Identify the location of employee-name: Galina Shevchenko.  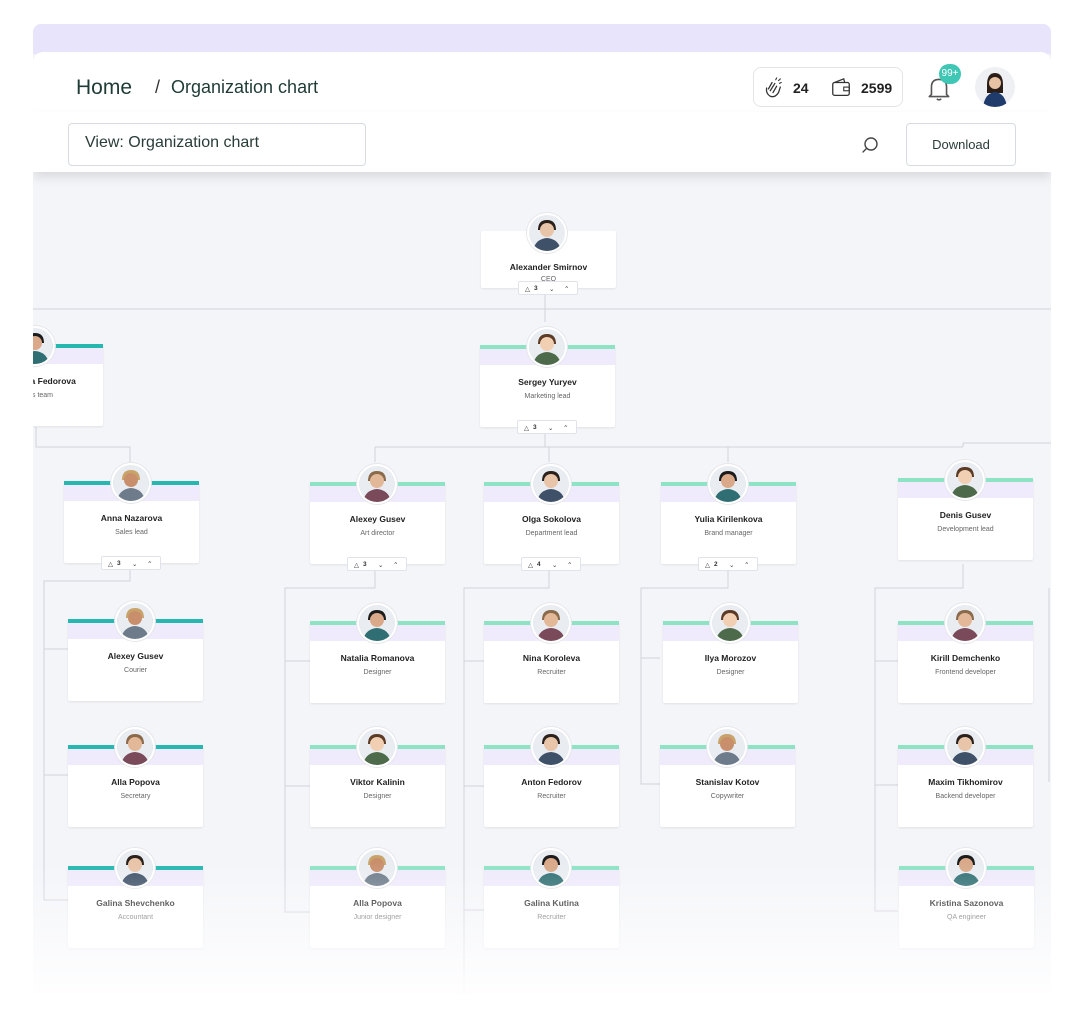
(135, 903).